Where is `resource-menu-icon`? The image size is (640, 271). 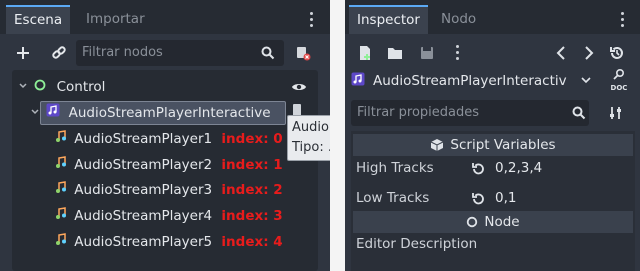
resource-menu-icon is located at coordinates (458, 53).